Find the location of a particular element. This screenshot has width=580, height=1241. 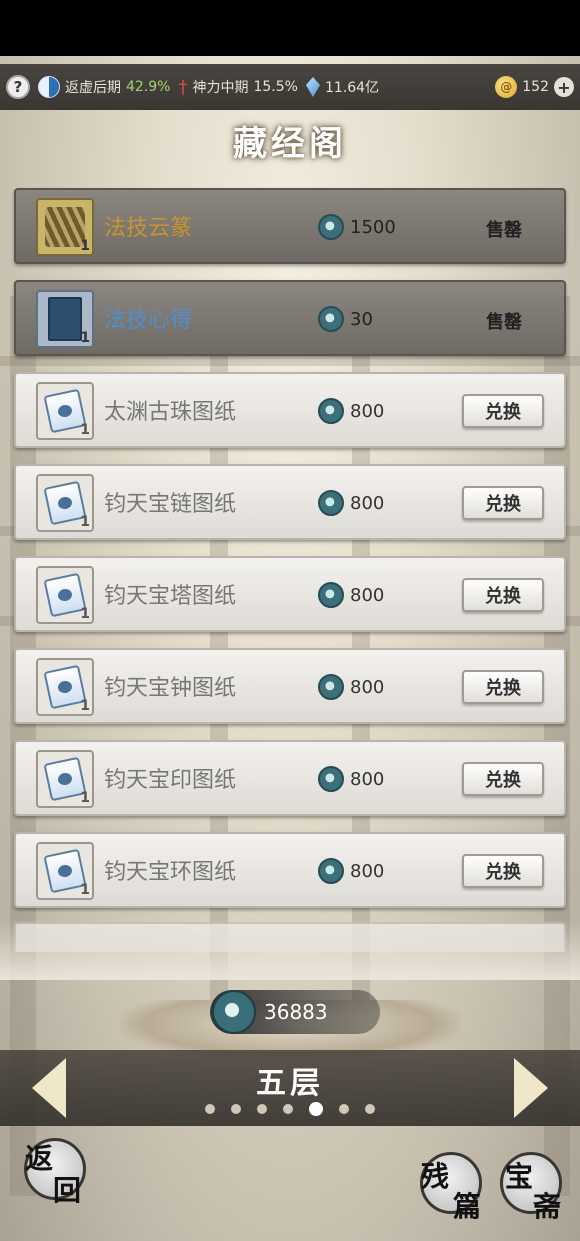

item-name: 法技心得 is located at coordinates (148, 320).